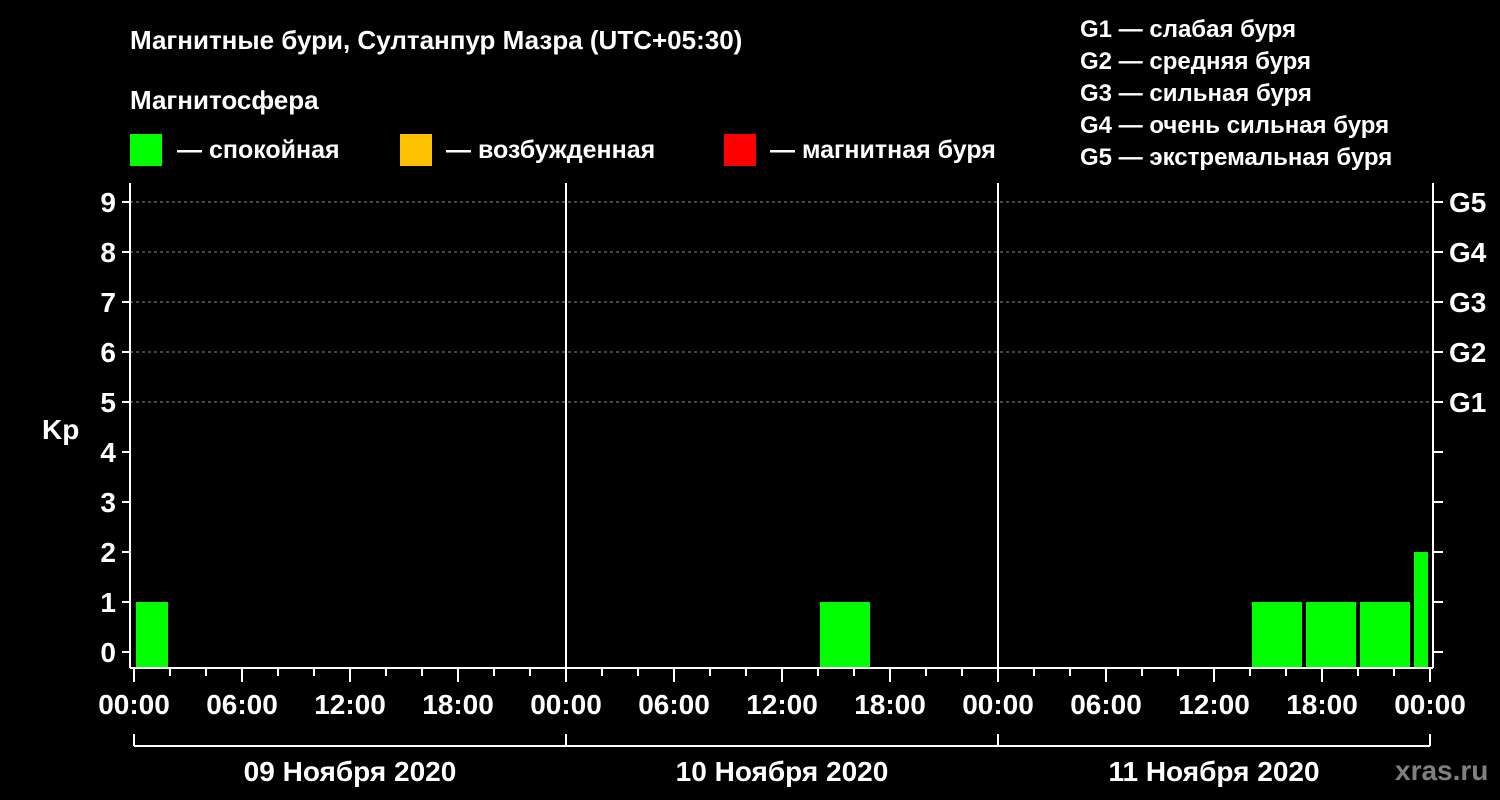 This screenshot has height=800, width=1500. I want to click on g-scale-g5: G5 — экстремальная буря, so click(1236, 157).